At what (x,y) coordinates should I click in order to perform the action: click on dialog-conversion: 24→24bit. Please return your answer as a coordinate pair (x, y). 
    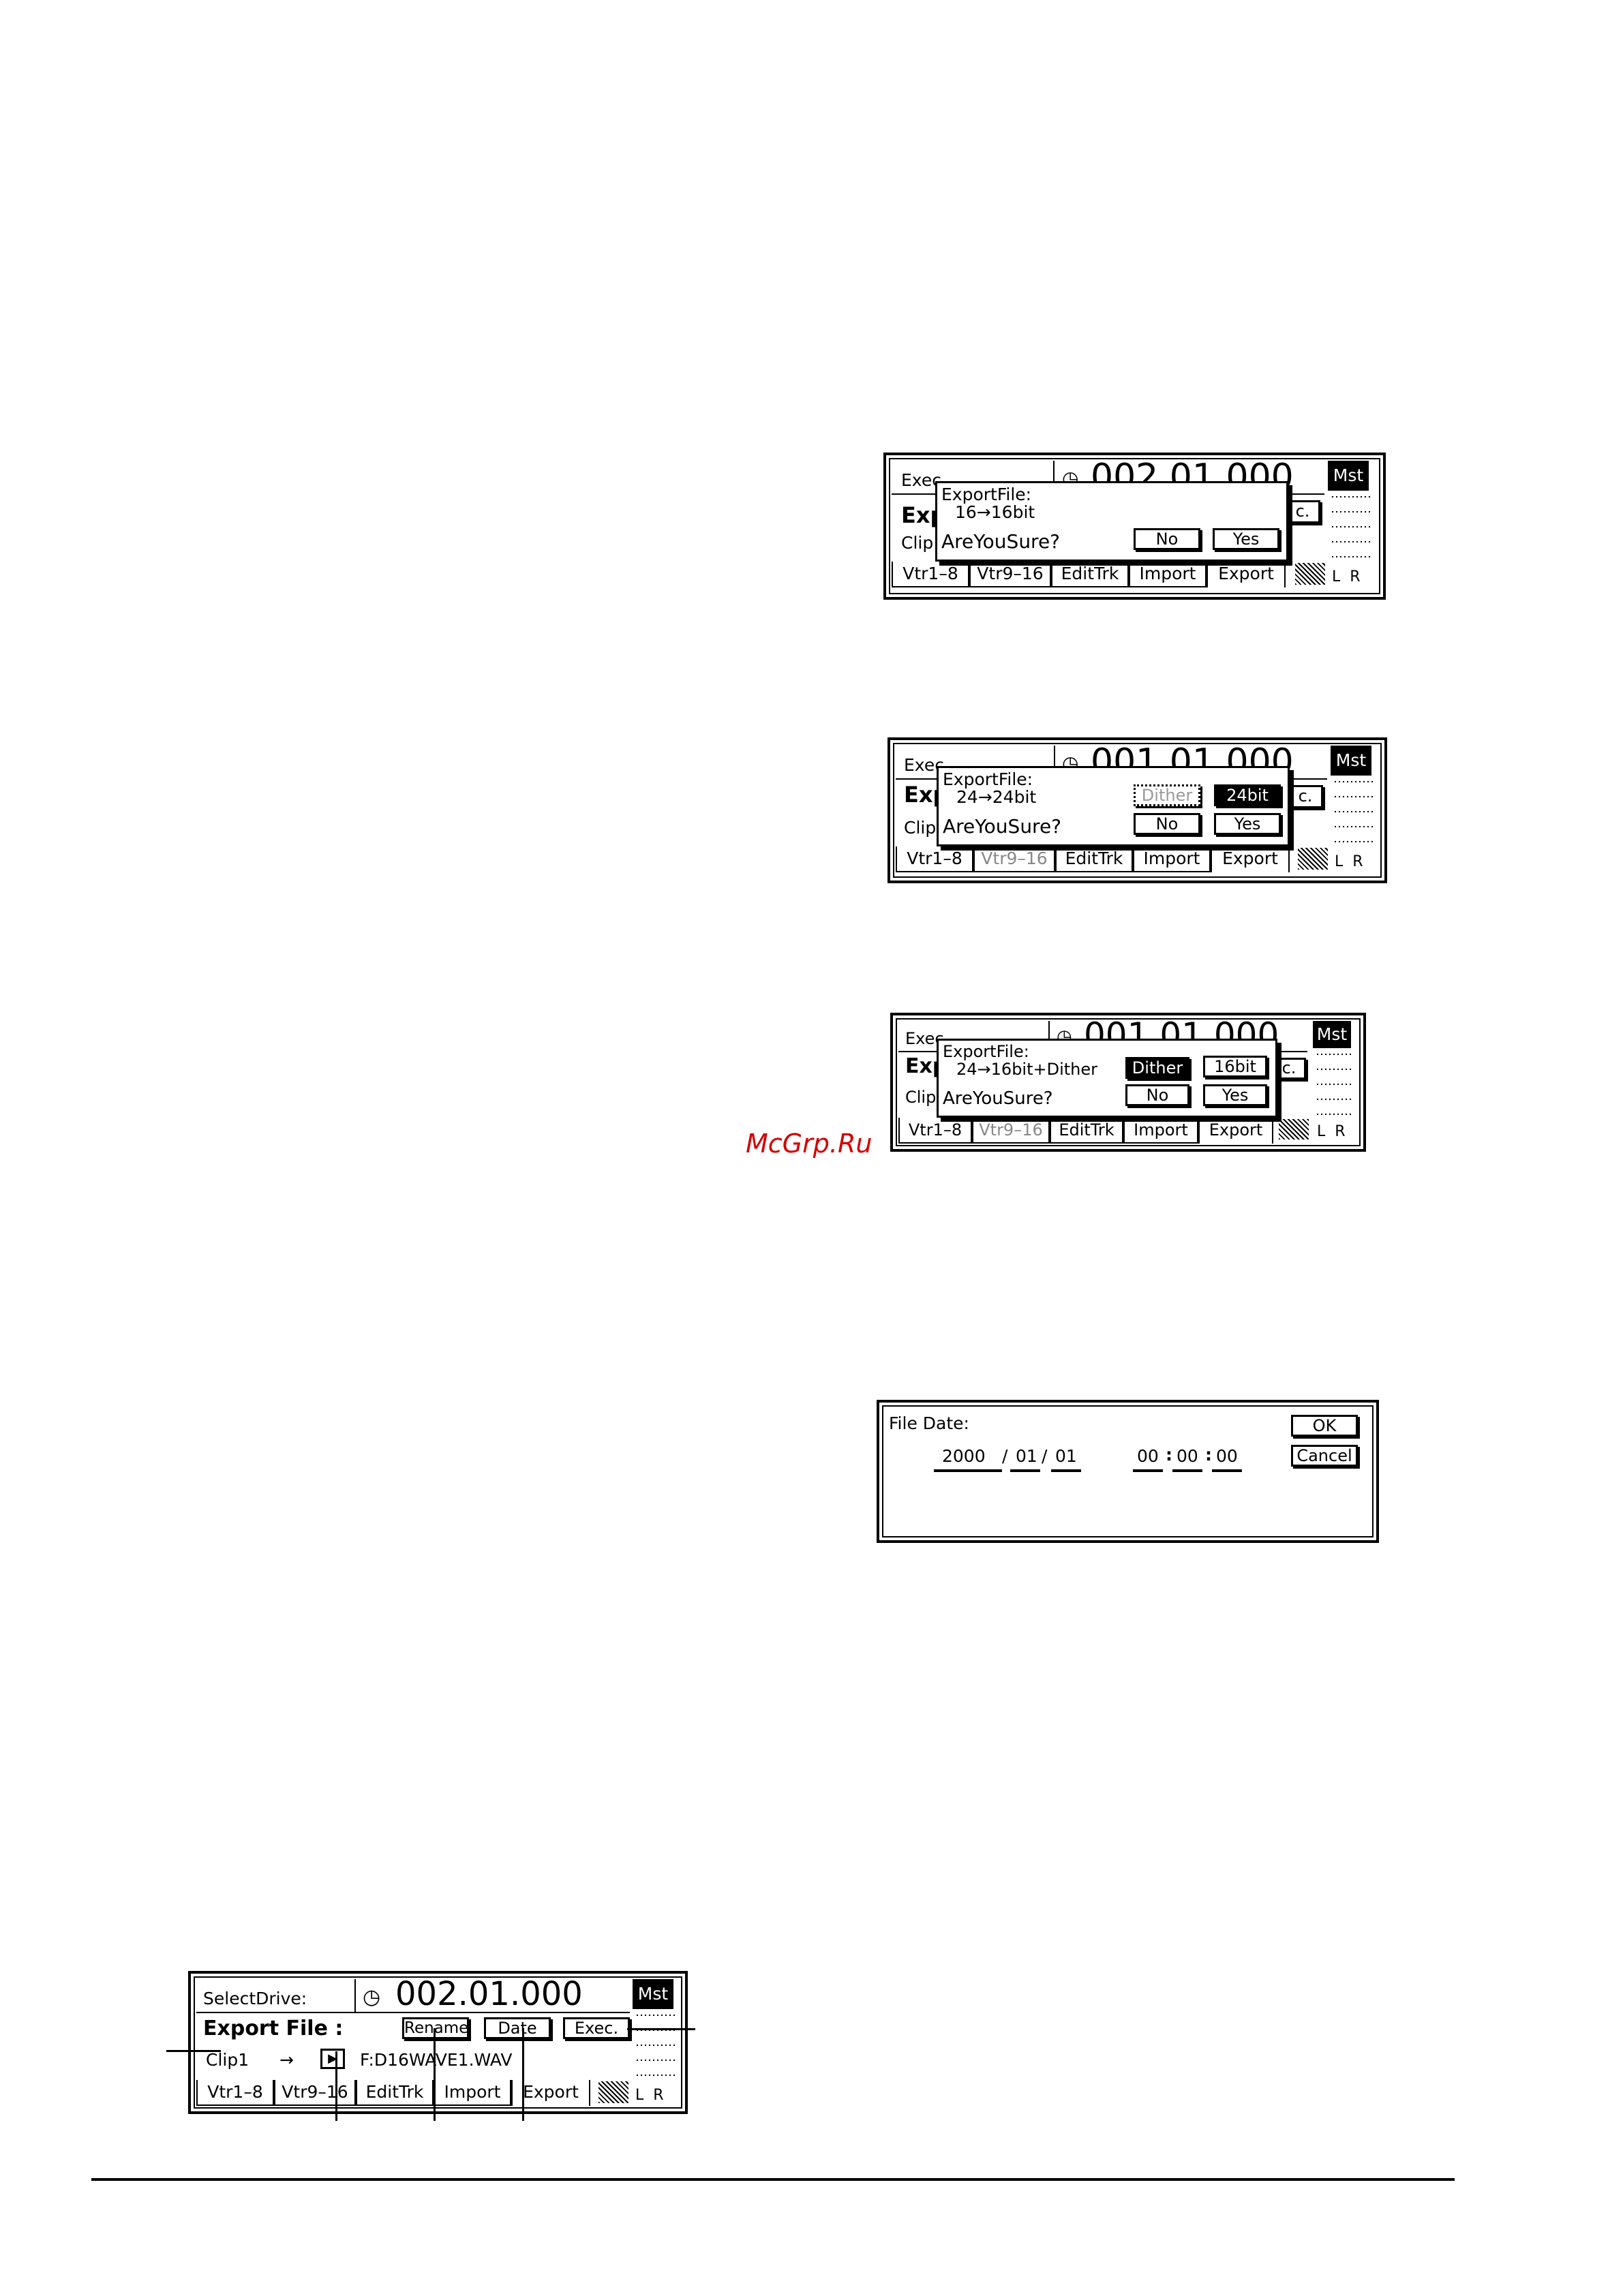
    Looking at the image, I should click on (996, 797).